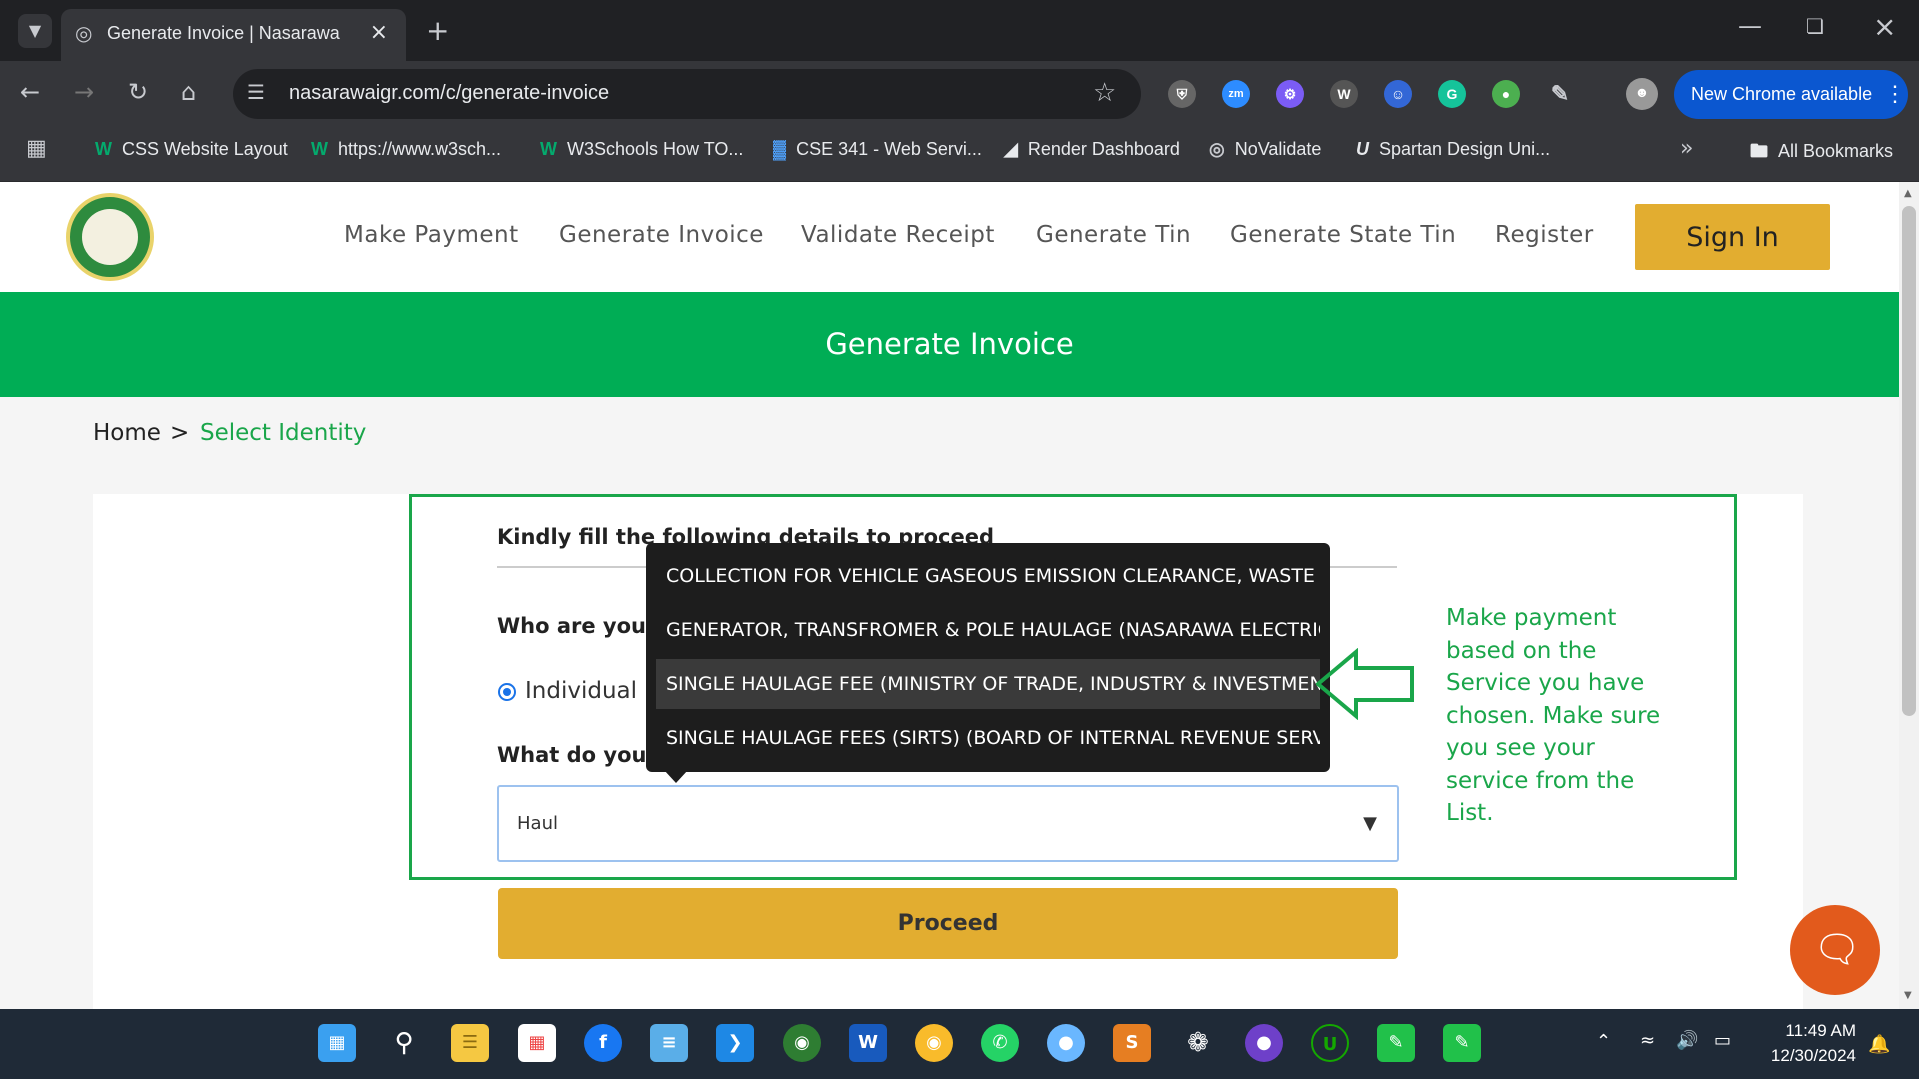 The image size is (1919, 1079). I want to click on individual-radio, so click(507, 692).